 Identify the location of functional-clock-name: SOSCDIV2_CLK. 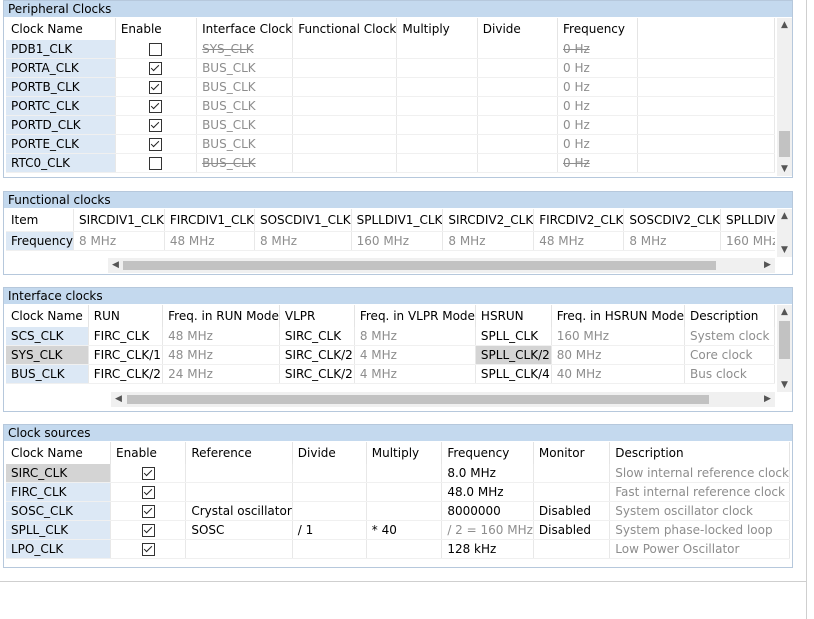
(672, 220).